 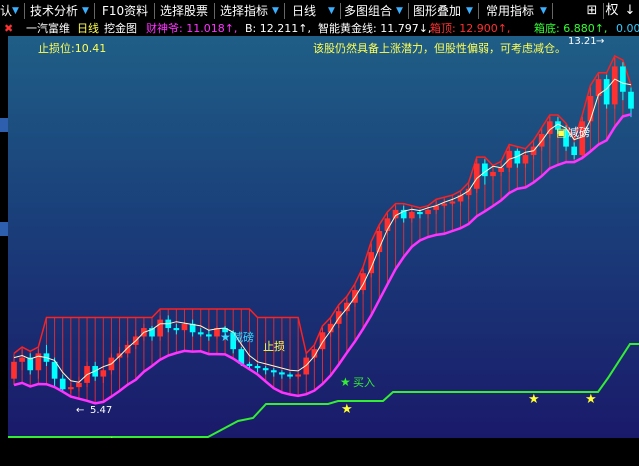 What do you see at coordinates (125, 11) in the screenshot?
I see `toolbar-item-f10: F10资料` at bounding box center [125, 11].